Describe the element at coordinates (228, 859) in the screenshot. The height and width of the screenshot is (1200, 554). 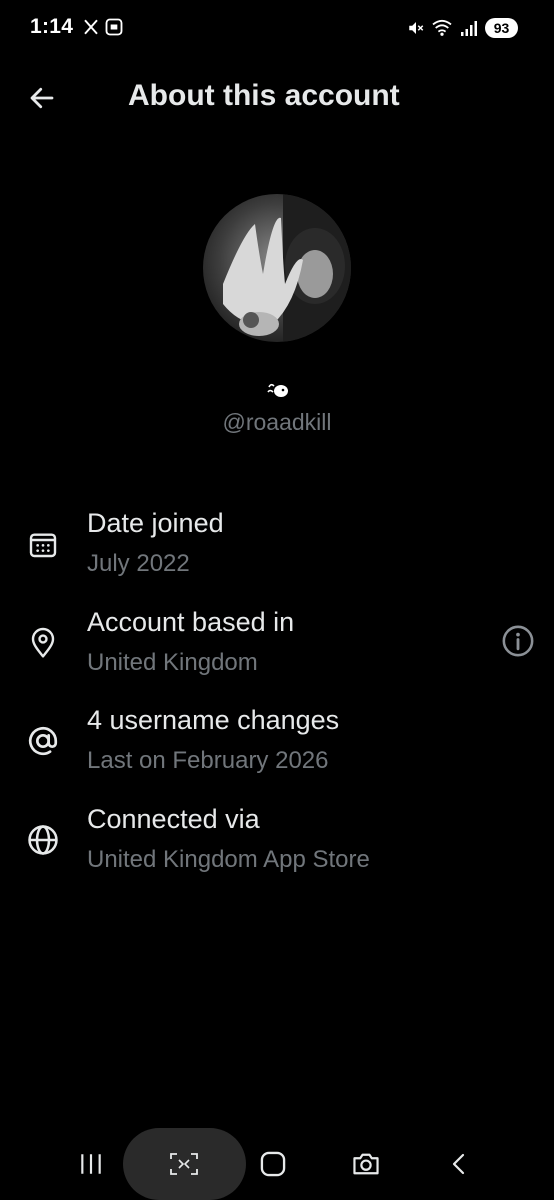
I see `row-subtitle: United Kingdom App Store` at that location.